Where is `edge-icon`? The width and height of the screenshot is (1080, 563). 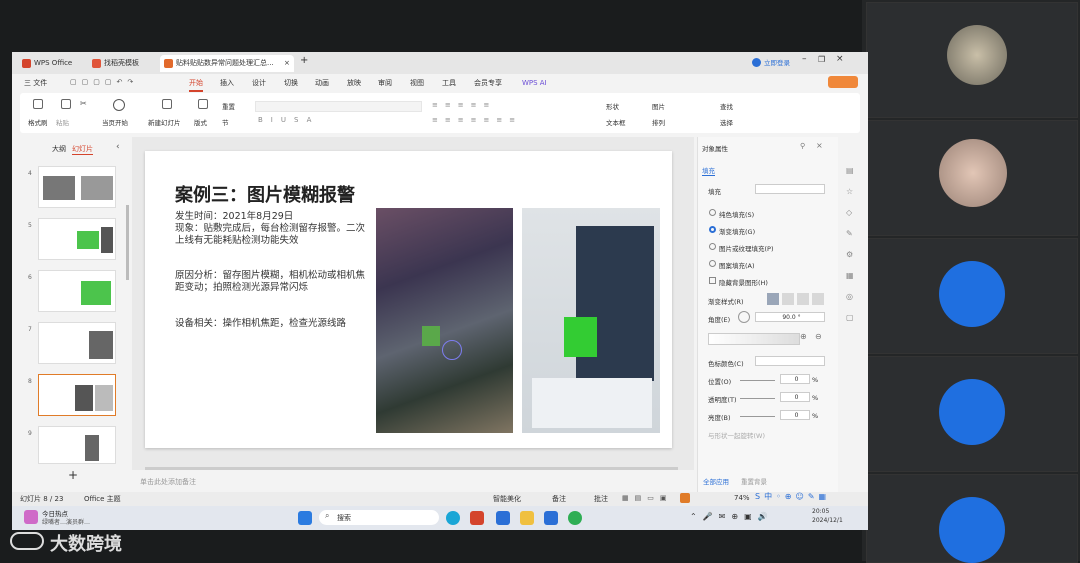 edge-icon is located at coordinates (453, 518).